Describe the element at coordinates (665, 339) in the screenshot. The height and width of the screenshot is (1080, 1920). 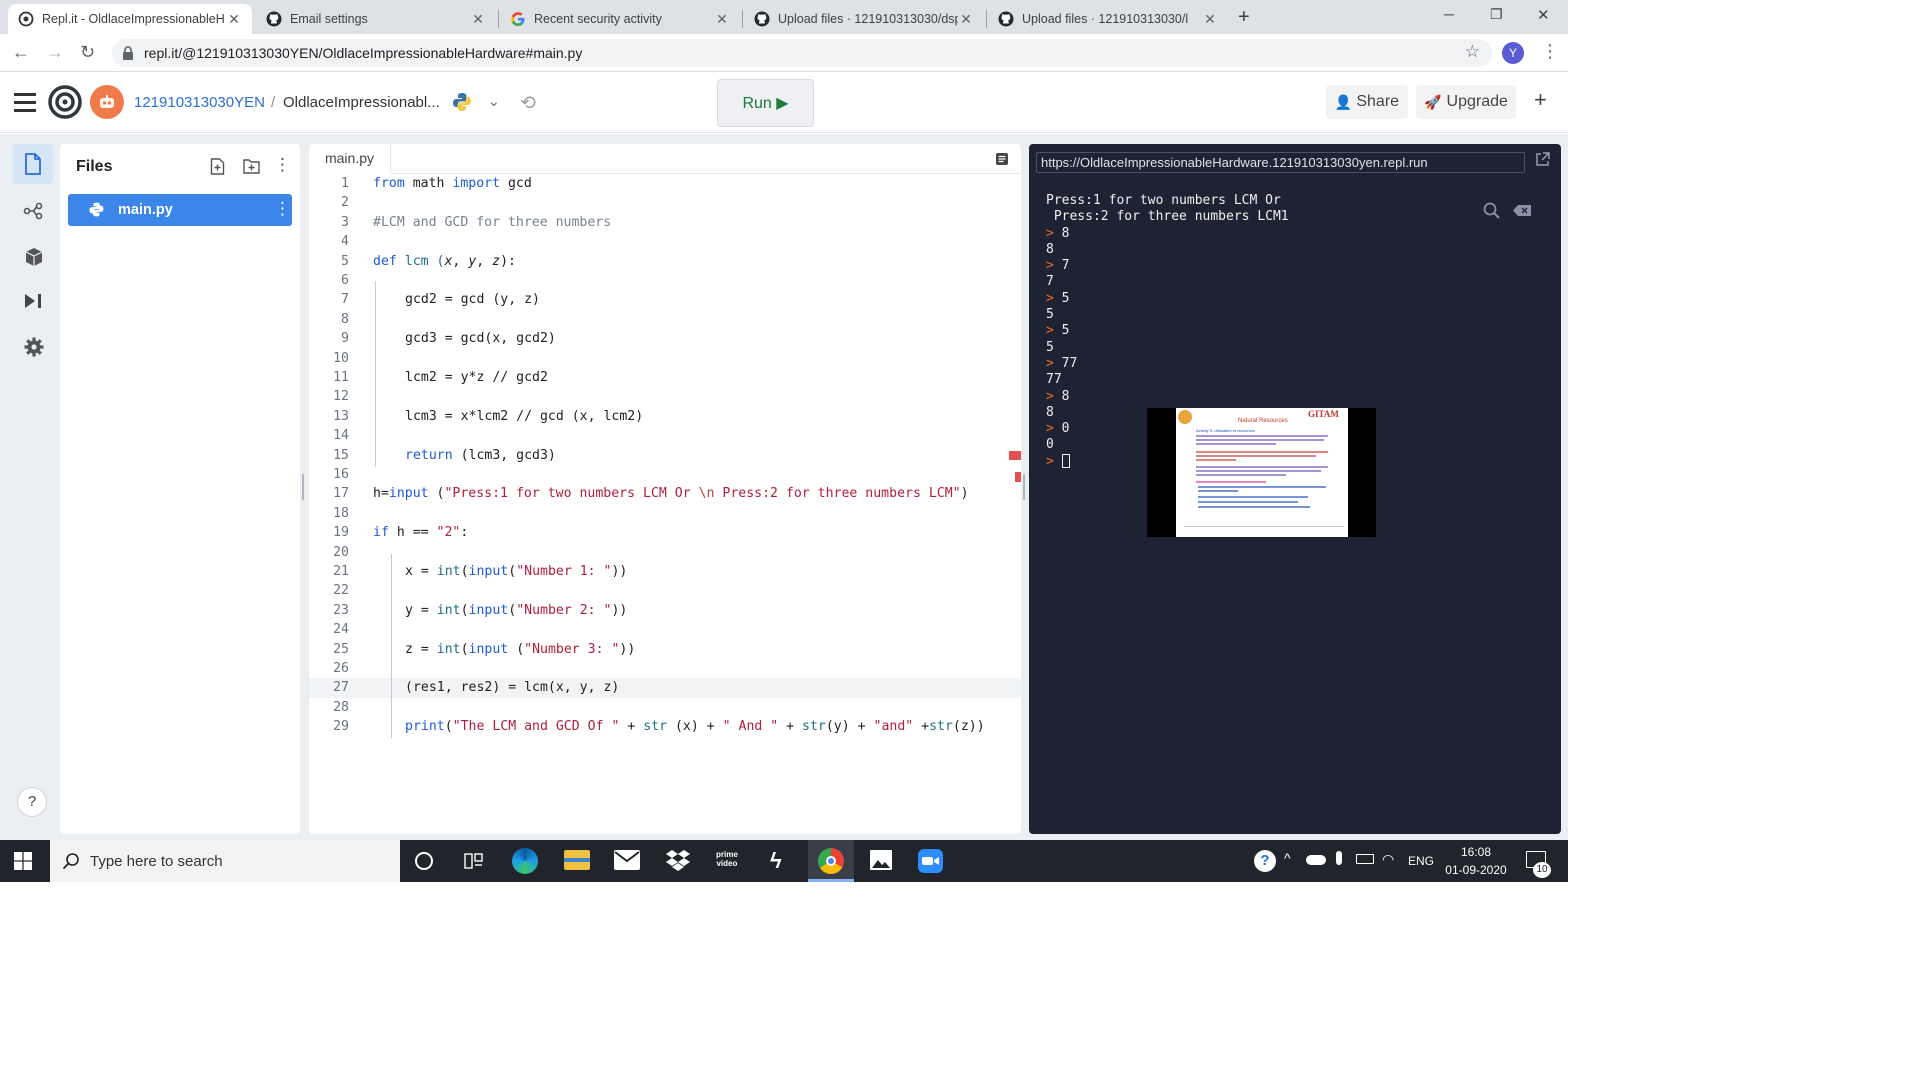
I see `code-line: 9 gcd3 = gcd(x, gcd2)` at that location.